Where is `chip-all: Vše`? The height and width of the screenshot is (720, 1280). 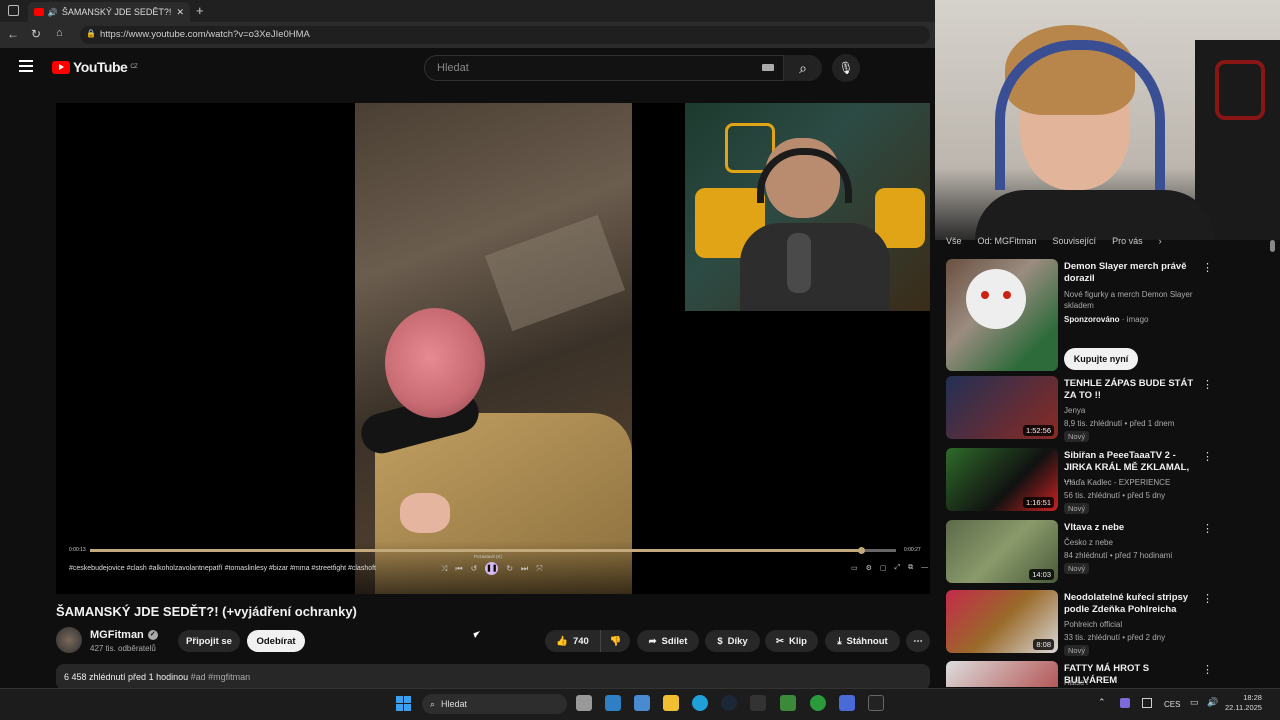
chip-all: Vše is located at coordinates (954, 241).